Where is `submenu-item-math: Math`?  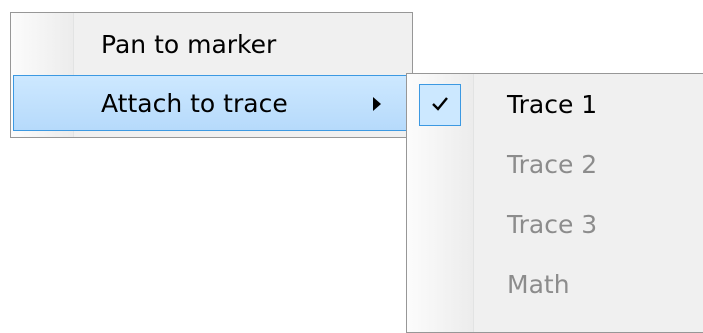 submenu-item-math: Math is located at coordinates (556, 285).